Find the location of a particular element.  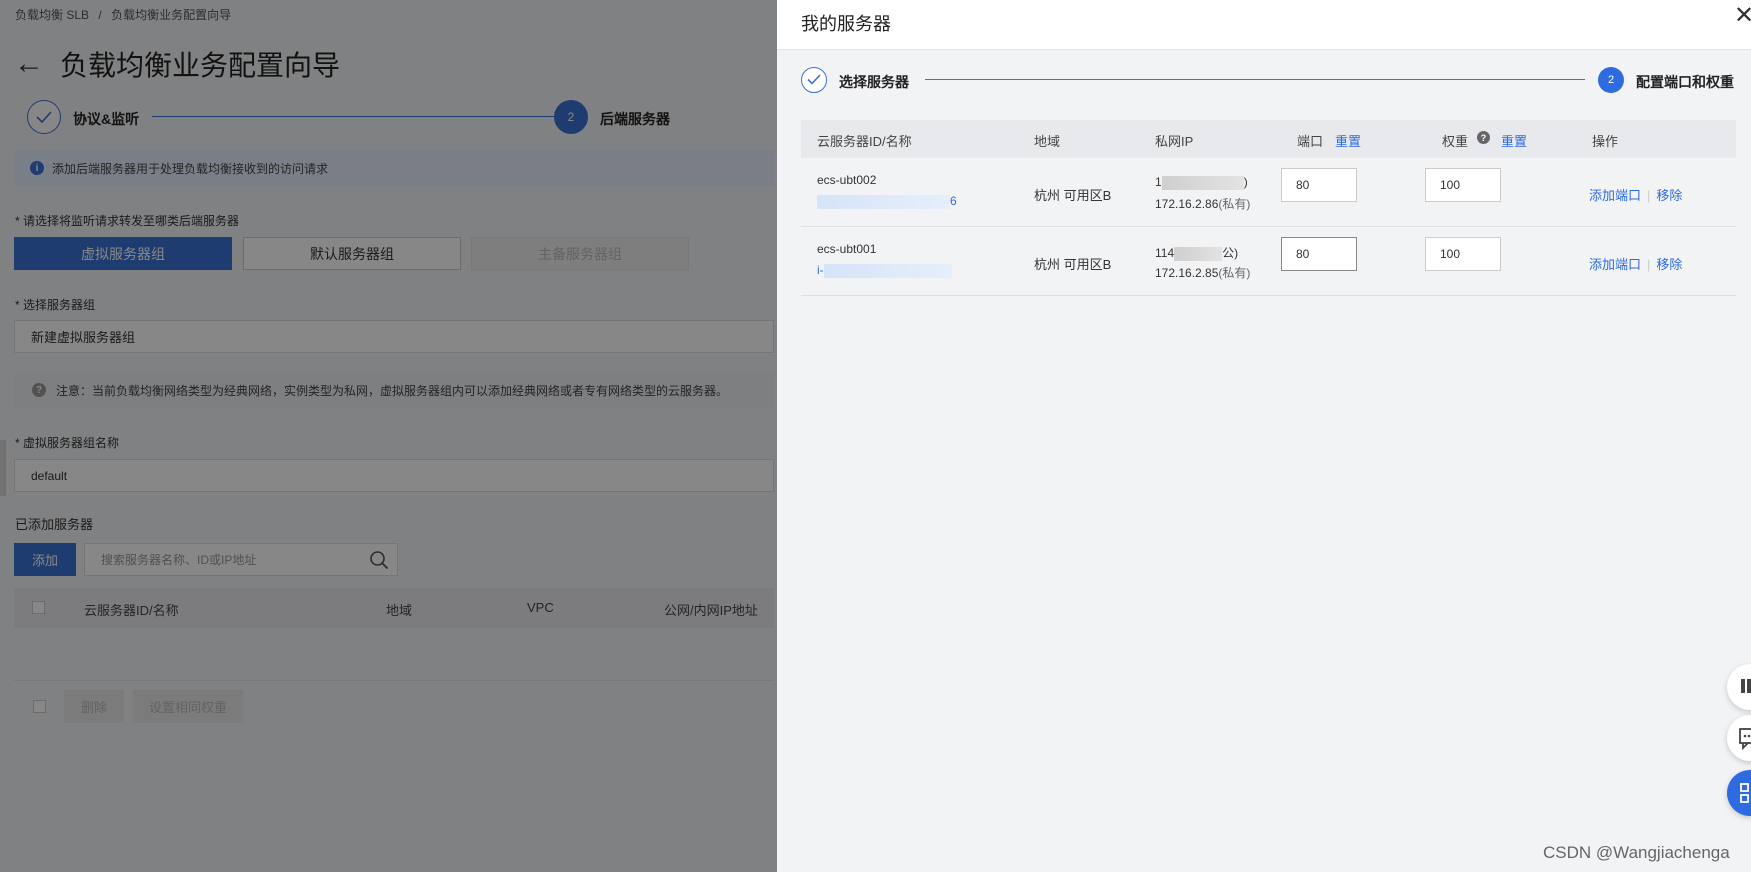

public-ip-suffix: ) is located at coordinates (1245, 182).